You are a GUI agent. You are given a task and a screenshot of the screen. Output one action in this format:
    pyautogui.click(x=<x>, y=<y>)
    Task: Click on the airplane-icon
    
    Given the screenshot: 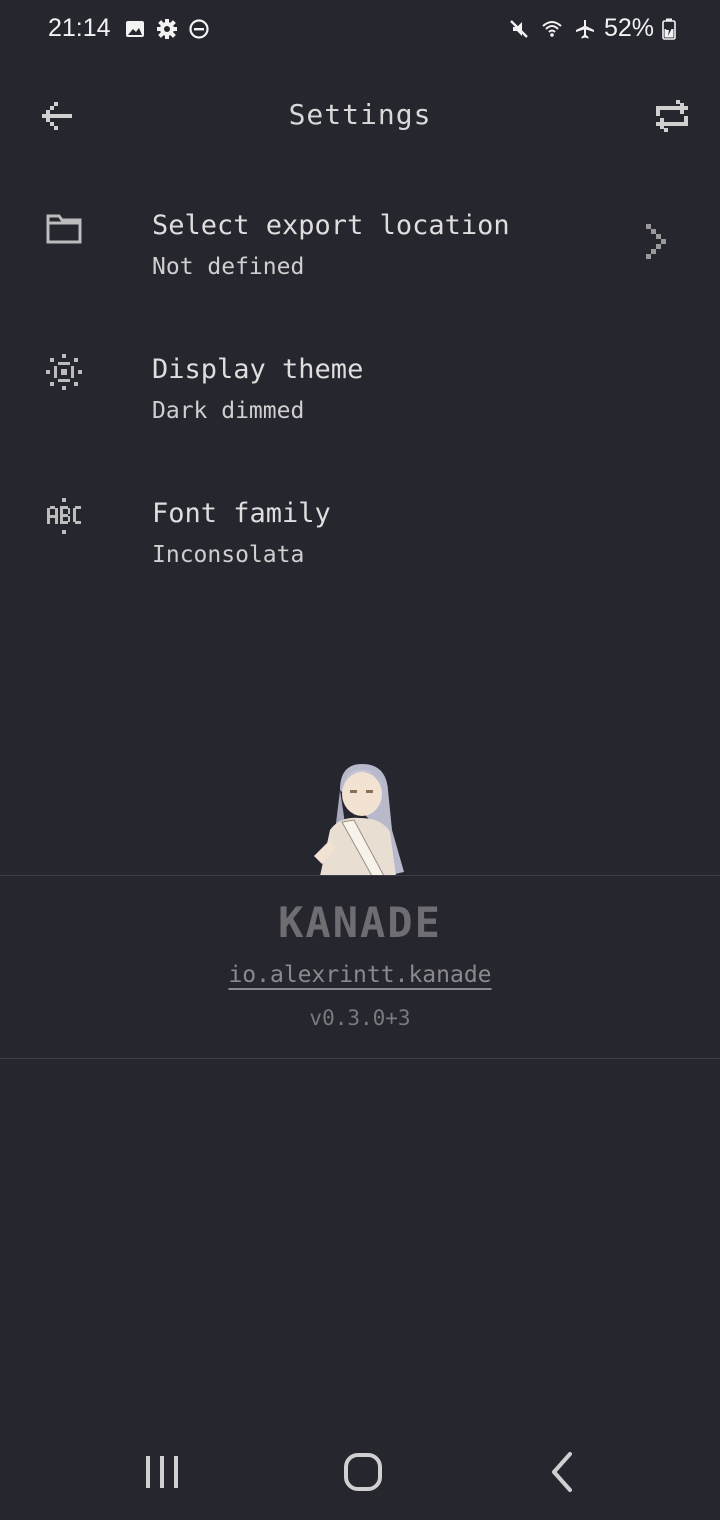 What is the action you would take?
    pyautogui.click(x=584, y=28)
    